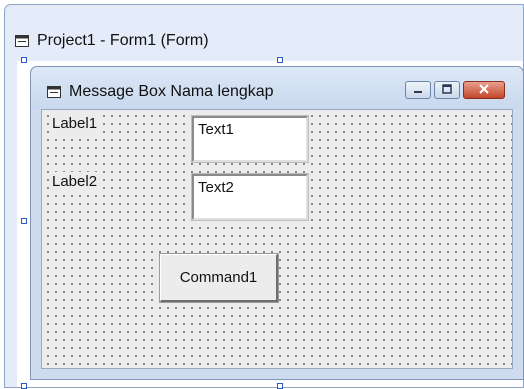 The width and height of the screenshot is (524, 389). I want to click on form-title-text: Message Box Nama lengkap, so click(171, 91).